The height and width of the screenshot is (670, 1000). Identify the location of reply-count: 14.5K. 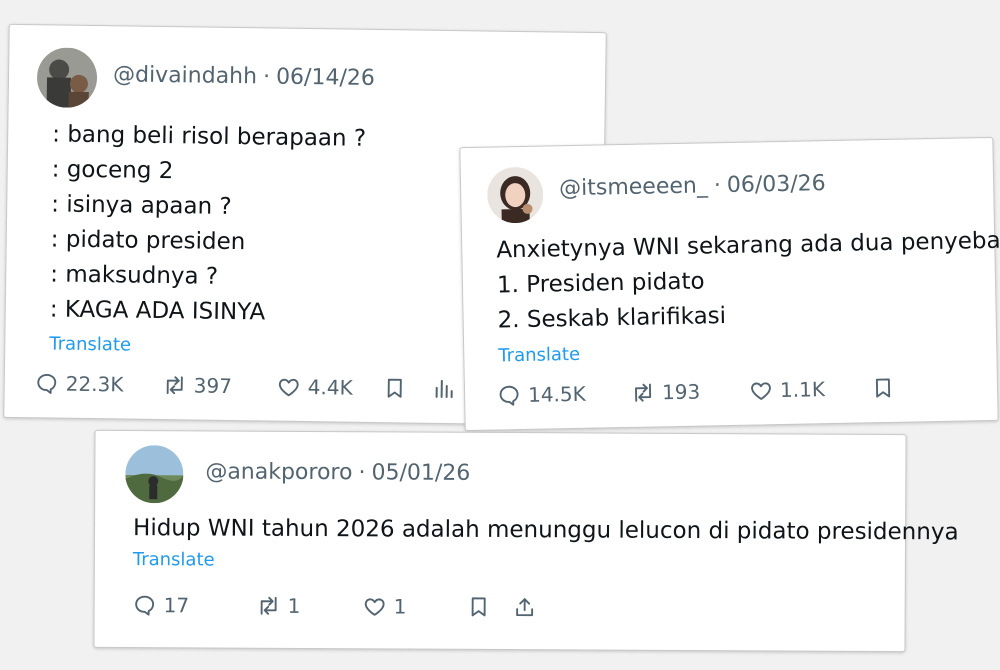
(556, 394).